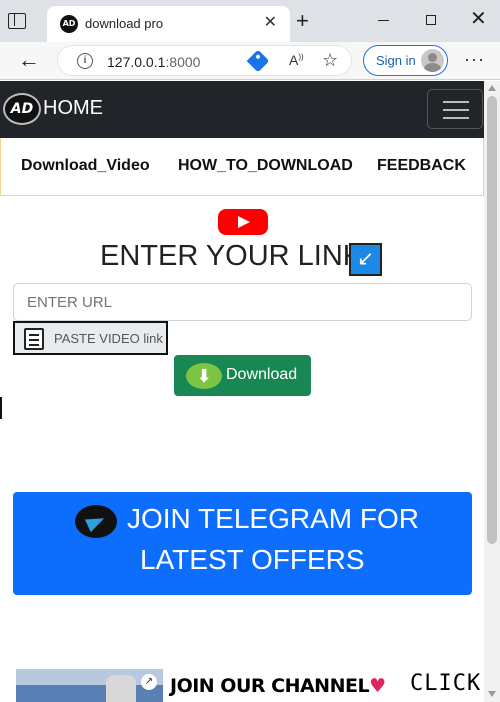 The height and width of the screenshot is (702, 500). What do you see at coordinates (252, 559) in the screenshot?
I see `telegram-line-2: LATEST OFFERS` at bounding box center [252, 559].